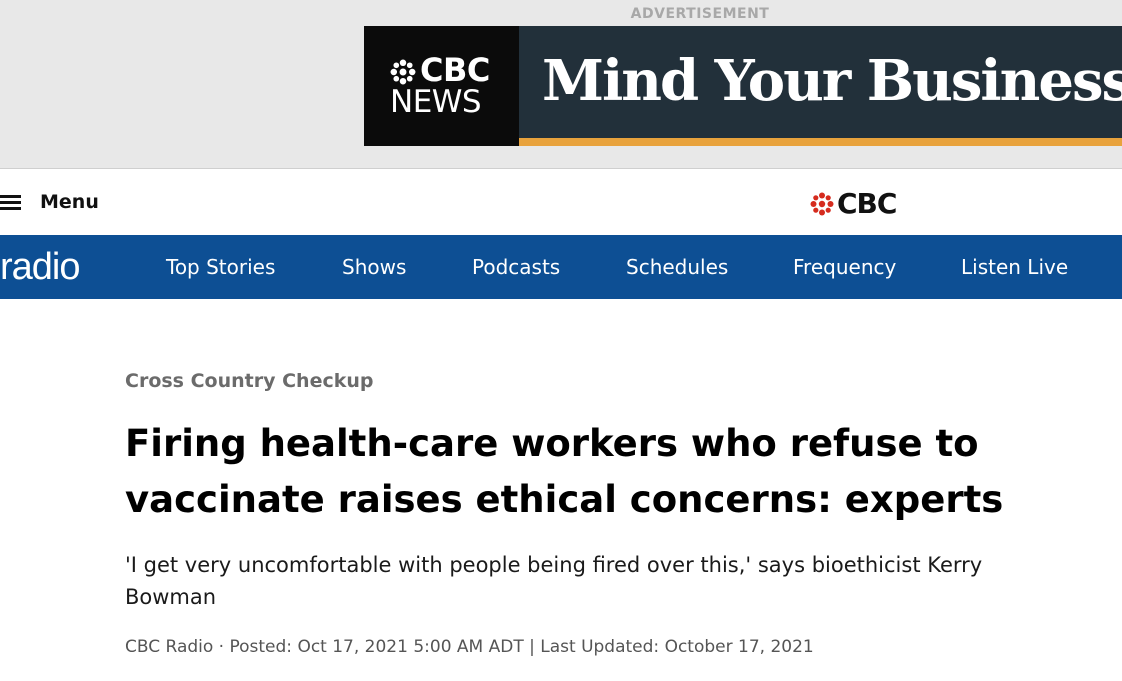 This screenshot has width=1122, height=681. What do you see at coordinates (561, 202) in the screenshot?
I see `site-header: Menu CBC` at bounding box center [561, 202].